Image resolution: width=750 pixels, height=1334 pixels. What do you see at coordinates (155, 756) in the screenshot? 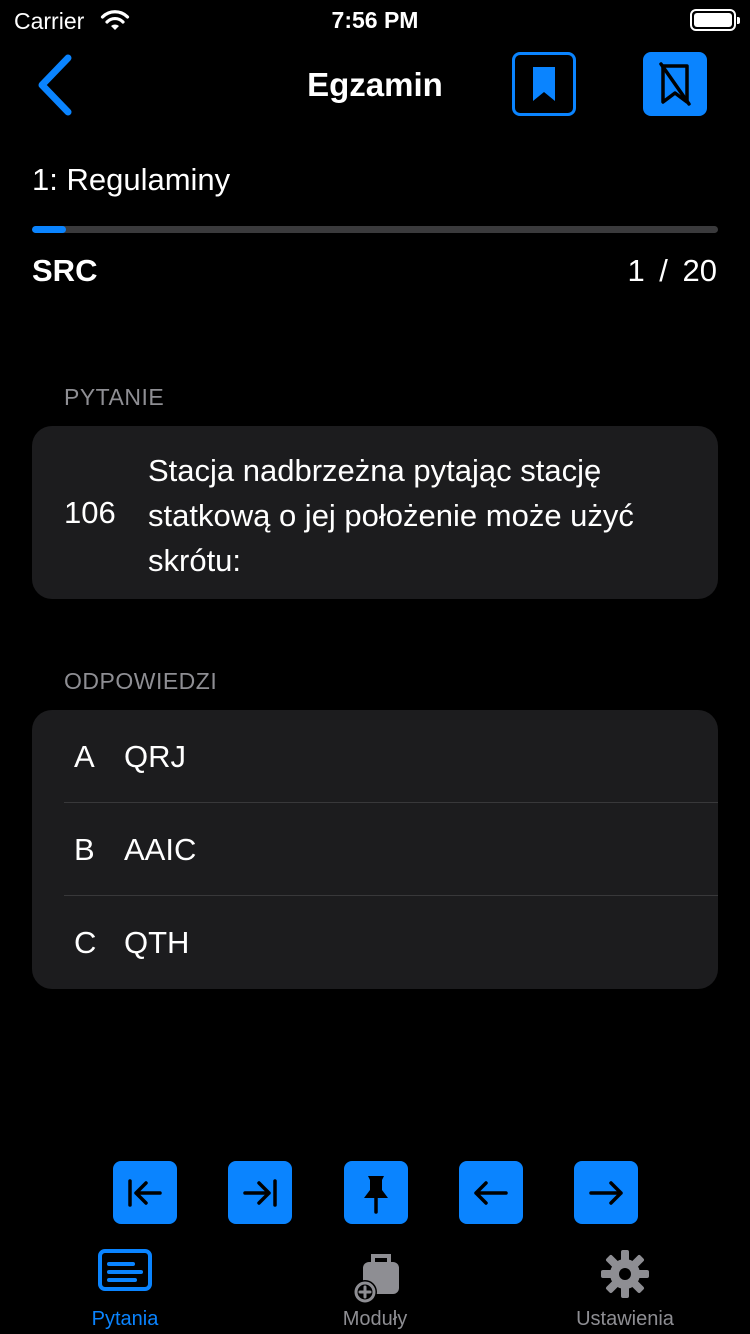
I see `answer-text: QRJ` at bounding box center [155, 756].